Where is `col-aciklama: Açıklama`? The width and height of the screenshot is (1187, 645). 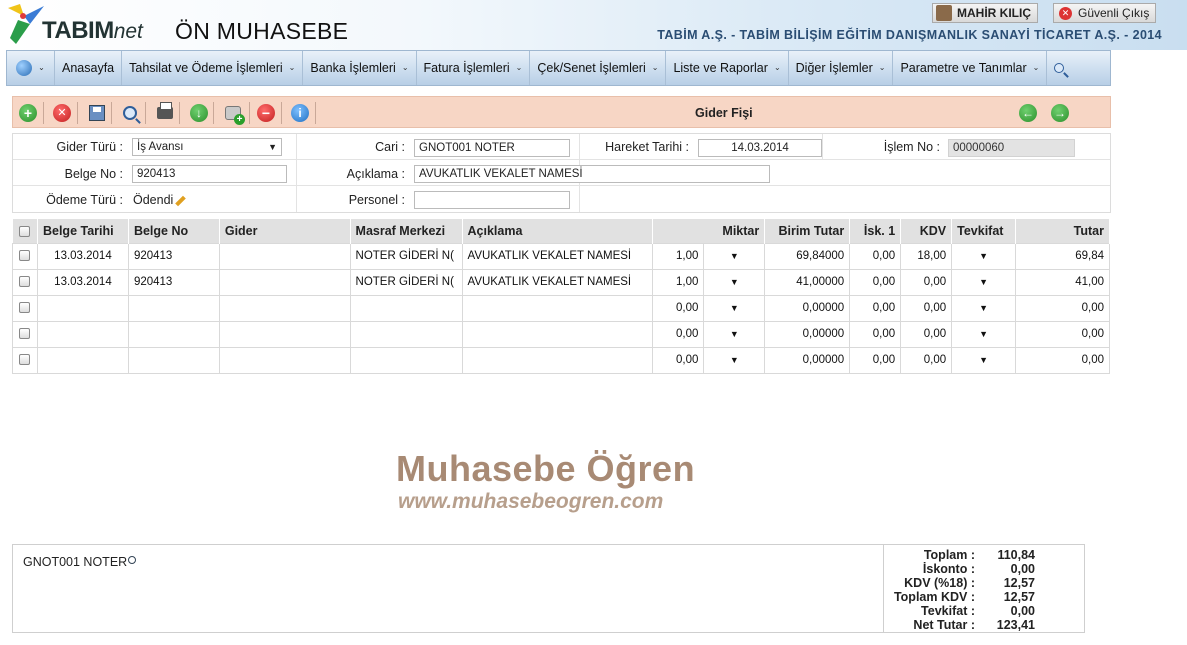
col-aciklama: Açıklama is located at coordinates (558, 231).